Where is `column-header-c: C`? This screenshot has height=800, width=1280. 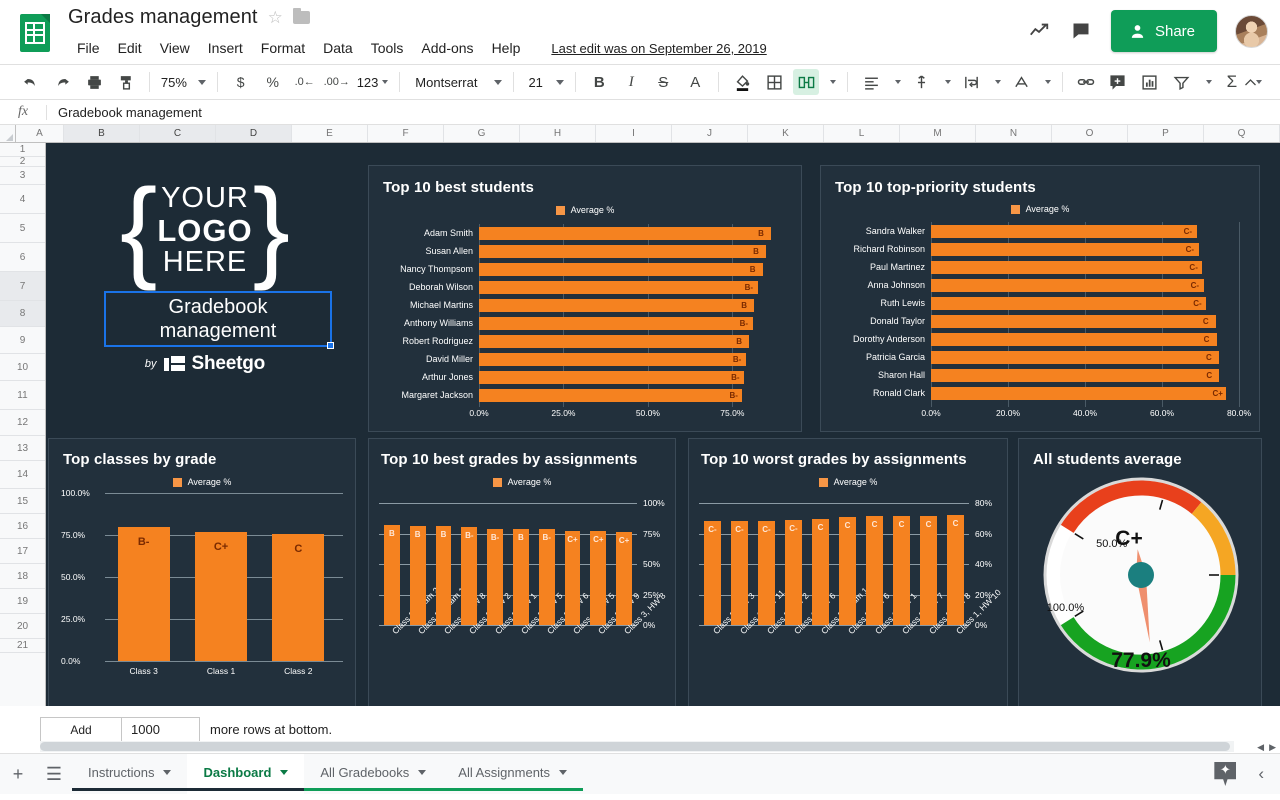 column-header-c: C is located at coordinates (178, 133).